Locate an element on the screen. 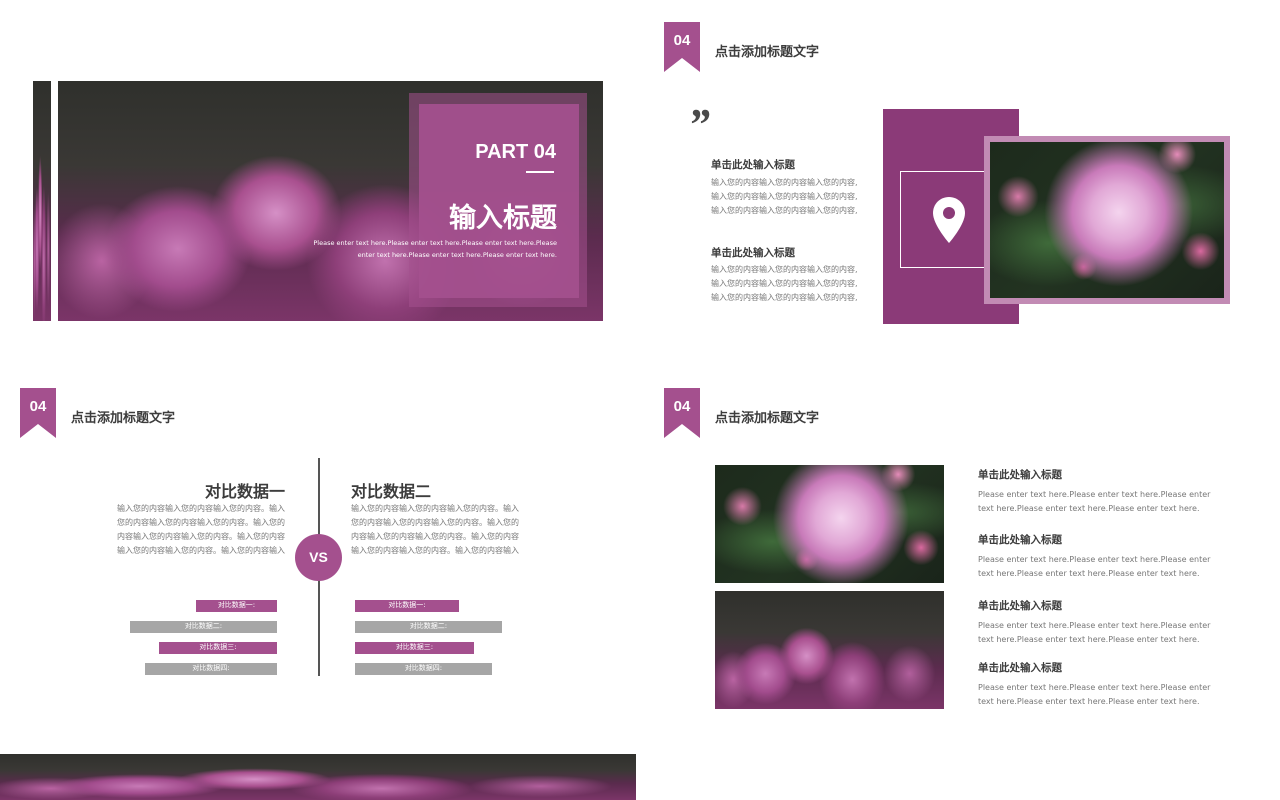  item-title-1: 单击此处输入标题 is located at coordinates (753, 165).